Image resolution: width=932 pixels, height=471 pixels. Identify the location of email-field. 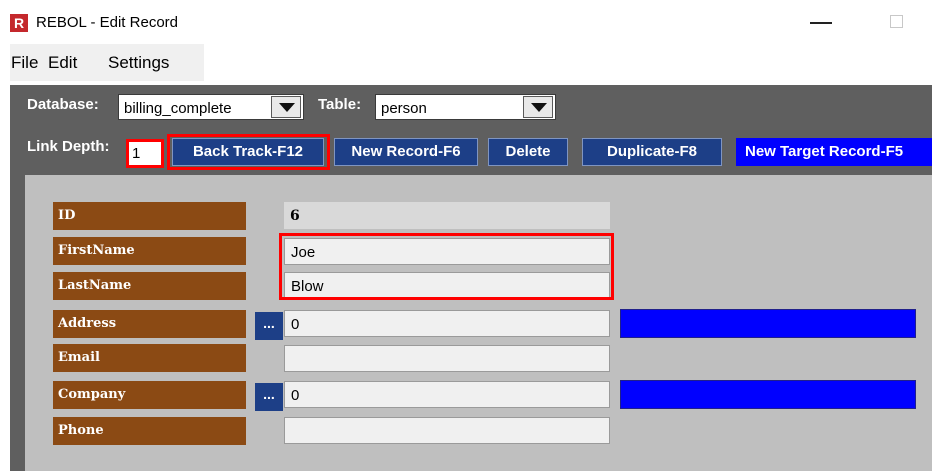
(447, 358).